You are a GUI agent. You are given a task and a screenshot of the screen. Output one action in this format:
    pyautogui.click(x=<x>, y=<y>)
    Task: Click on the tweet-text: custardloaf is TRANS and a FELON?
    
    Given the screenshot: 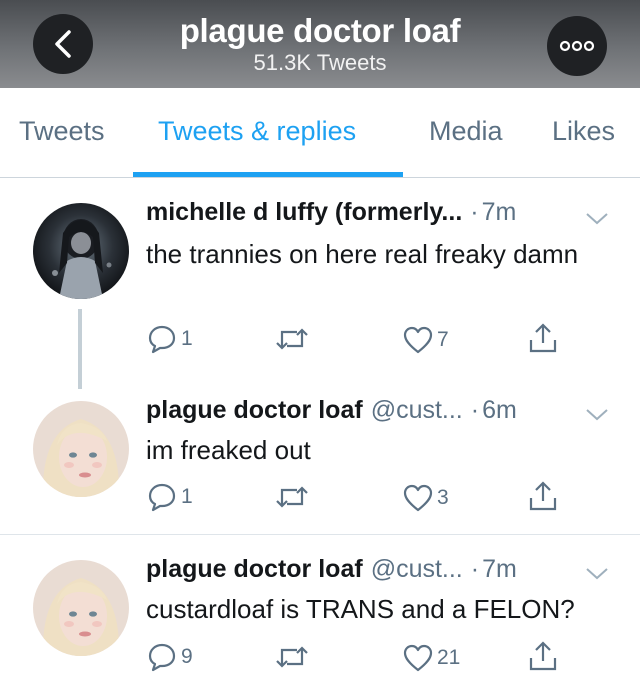 What is the action you would take?
    pyautogui.click(x=360, y=609)
    